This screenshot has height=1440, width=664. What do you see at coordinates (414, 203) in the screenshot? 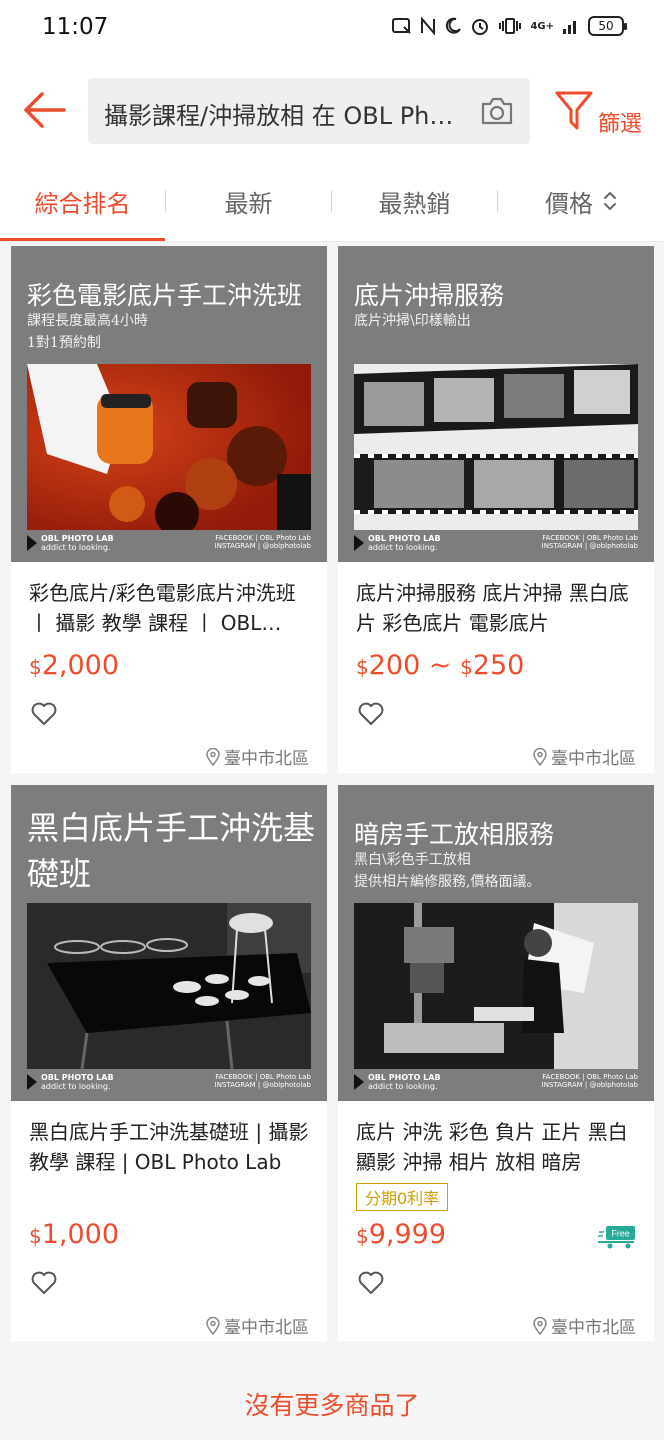
I see `tab-label: 最熱銷` at bounding box center [414, 203].